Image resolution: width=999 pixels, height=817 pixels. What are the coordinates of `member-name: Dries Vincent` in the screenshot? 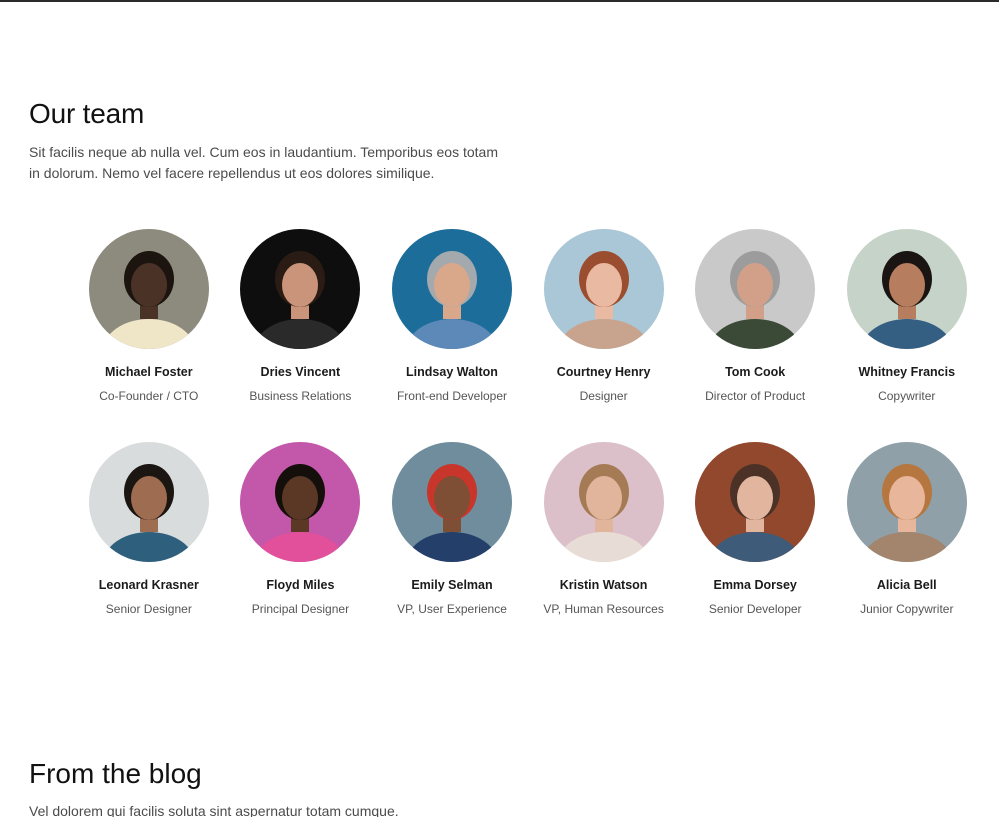 It's located at (300, 372).